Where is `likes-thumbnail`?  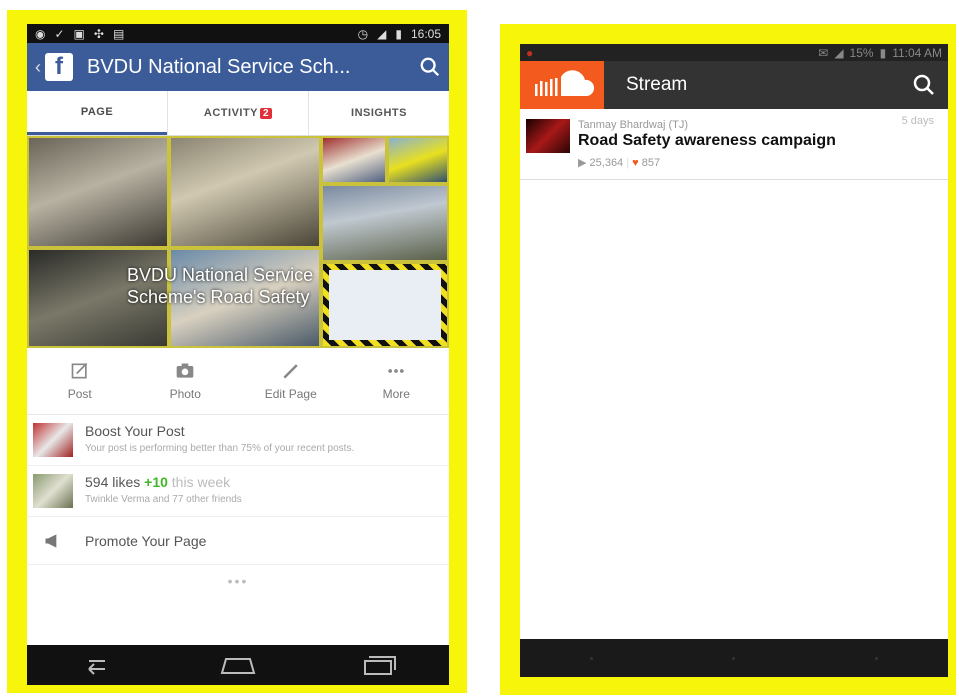 likes-thumbnail is located at coordinates (53, 491).